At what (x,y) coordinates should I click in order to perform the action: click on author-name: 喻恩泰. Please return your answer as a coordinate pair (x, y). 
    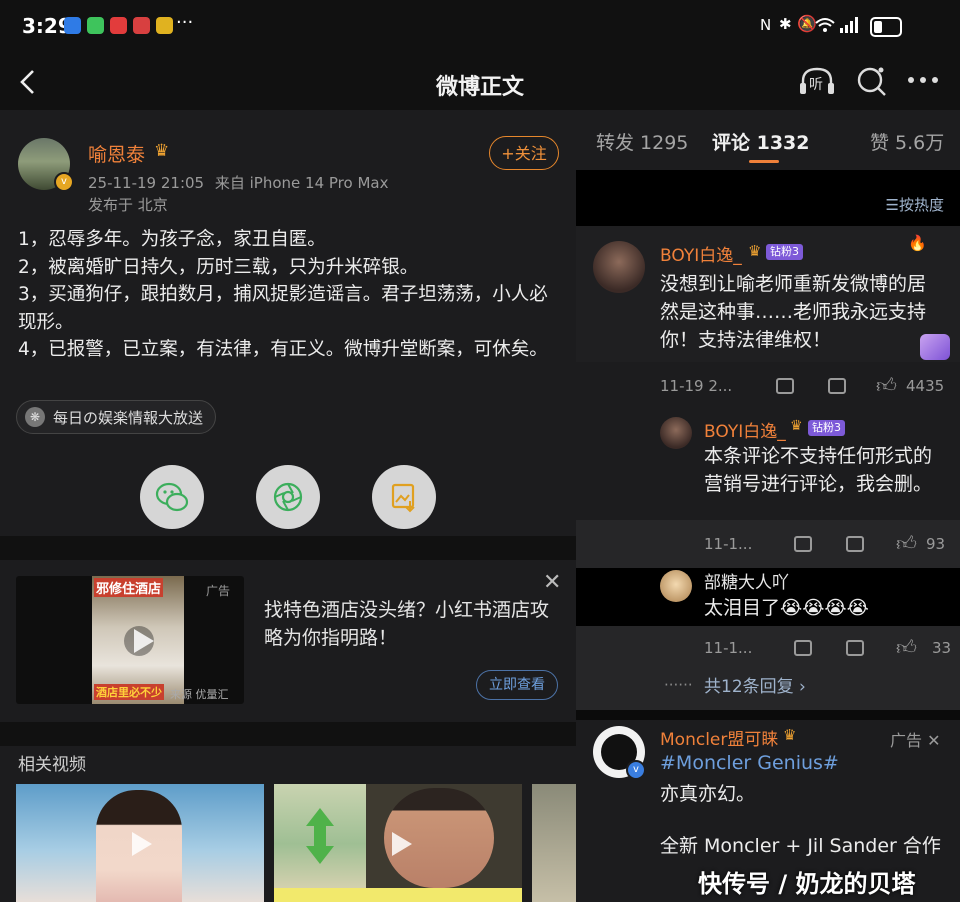
    Looking at the image, I should click on (116, 153).